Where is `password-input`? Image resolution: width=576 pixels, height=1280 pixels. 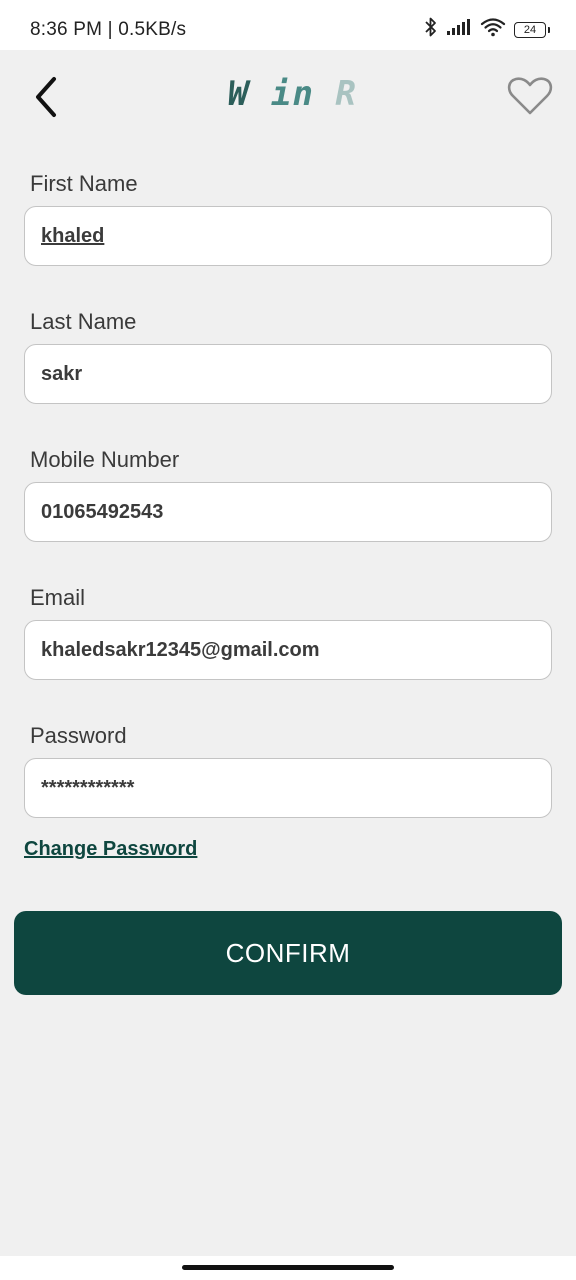
password-input is located at coordinates (288, 788).